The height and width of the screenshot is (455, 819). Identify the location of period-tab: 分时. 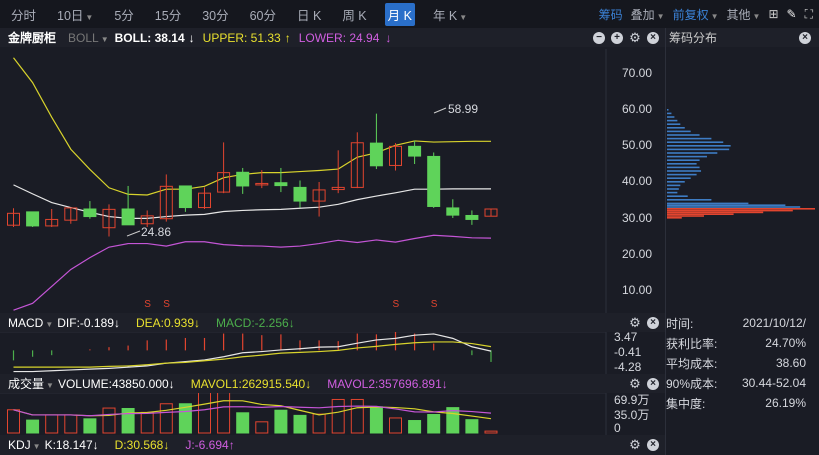
(23, 14).